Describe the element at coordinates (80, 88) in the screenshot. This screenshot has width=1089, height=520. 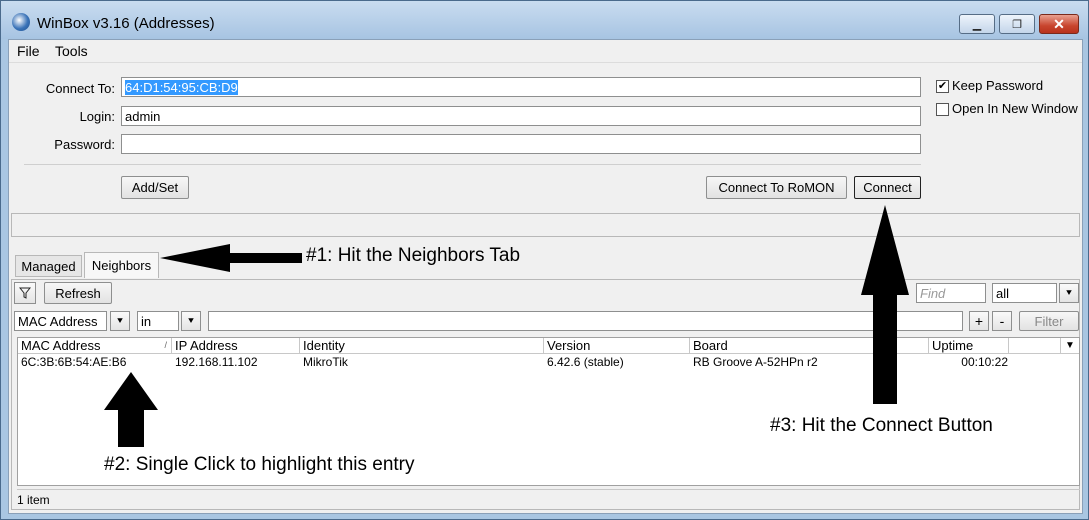
I see `connect-to-label: Connect To:` at that location.